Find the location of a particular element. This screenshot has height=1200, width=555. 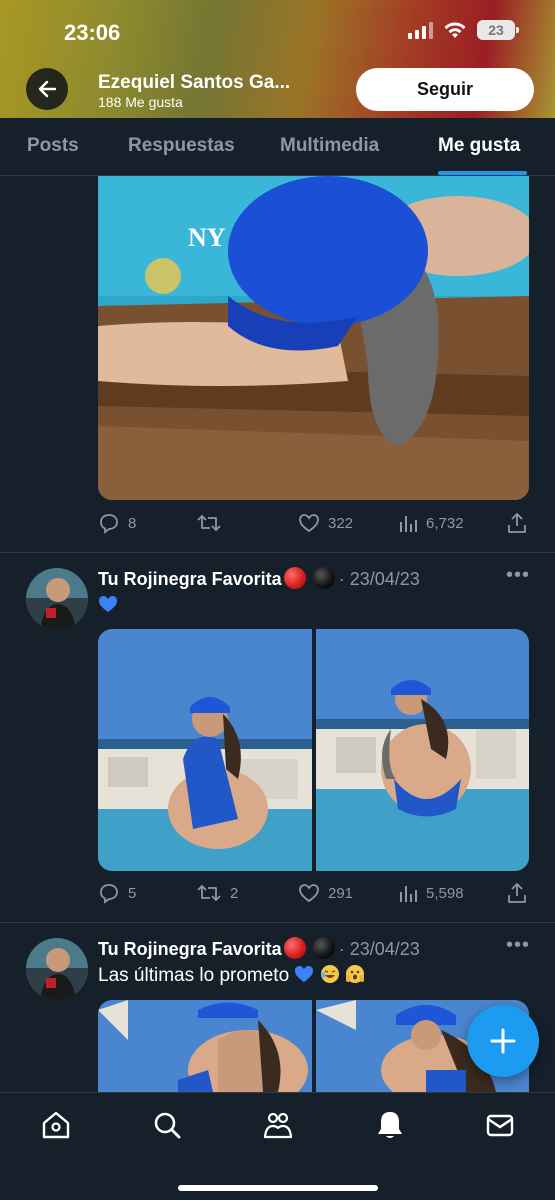

views-button: 5,598 is located at coordinates (431, 893).